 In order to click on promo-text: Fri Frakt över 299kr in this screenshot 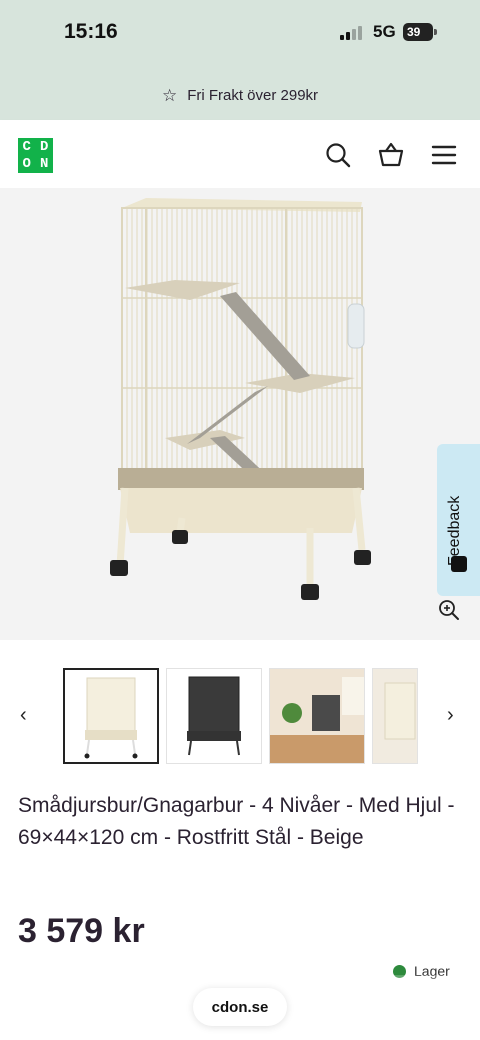, I will do `click(253, 95)`.